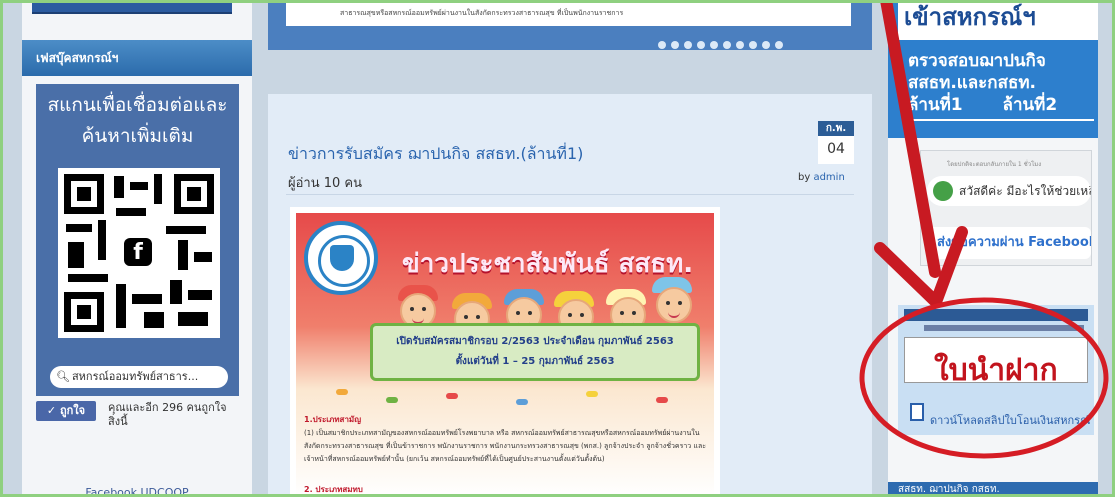 This screenshot has width=1115, height=497. I want to click on poster-section-2: 2. ประเภทสมทบ, so click(333, 489).